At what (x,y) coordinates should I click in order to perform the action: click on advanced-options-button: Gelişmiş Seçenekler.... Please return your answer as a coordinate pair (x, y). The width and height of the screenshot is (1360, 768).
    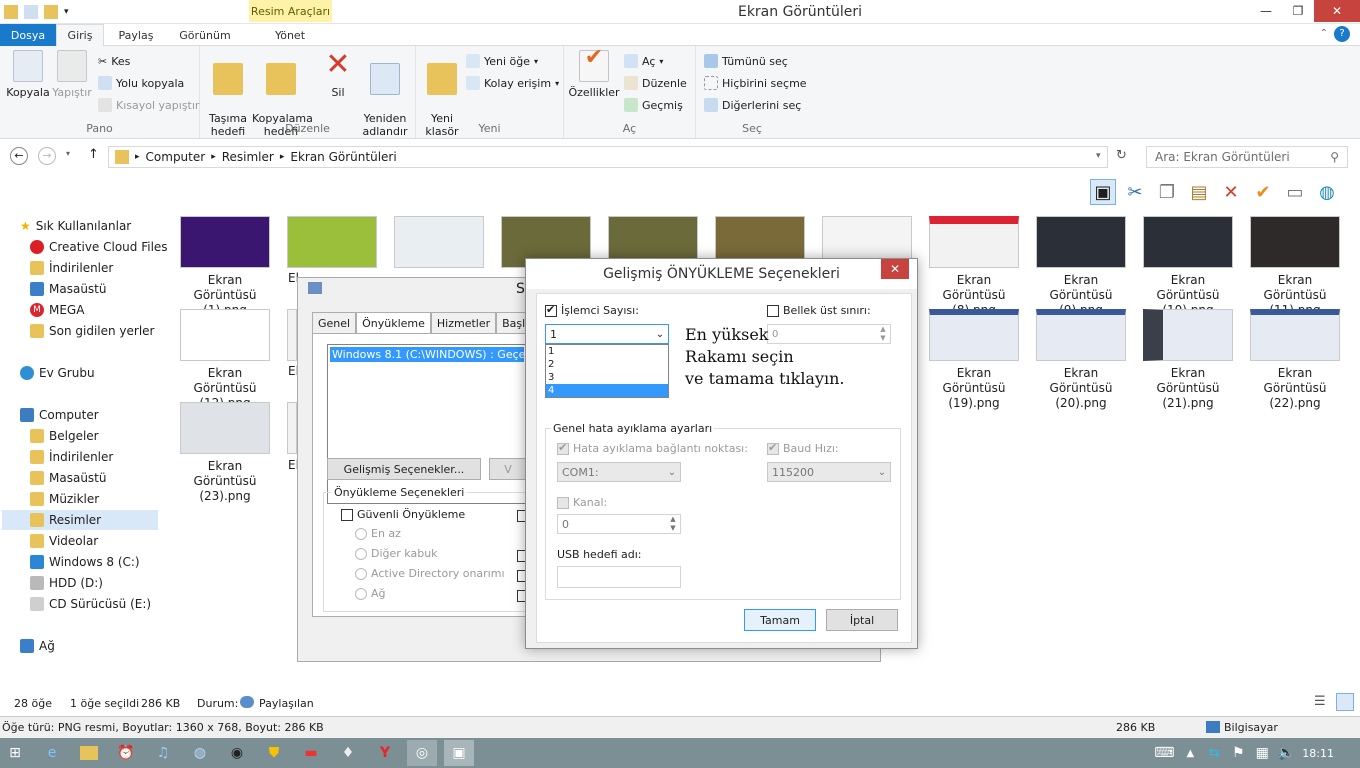
    Looking at the image, I should click on (404, 469).